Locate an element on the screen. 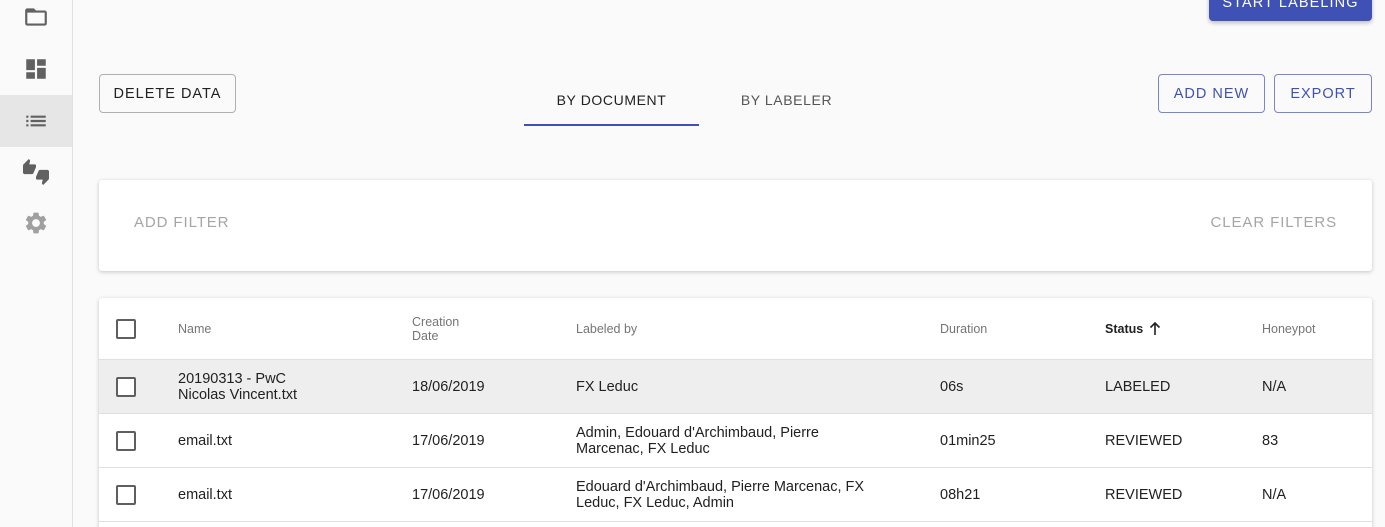 Image resolution: width=1385 pixels, height=527 pixels. labeled-by-line1: Admin, Edouard d'Archimbaud, Pierre is located at coordinates (697, 432).